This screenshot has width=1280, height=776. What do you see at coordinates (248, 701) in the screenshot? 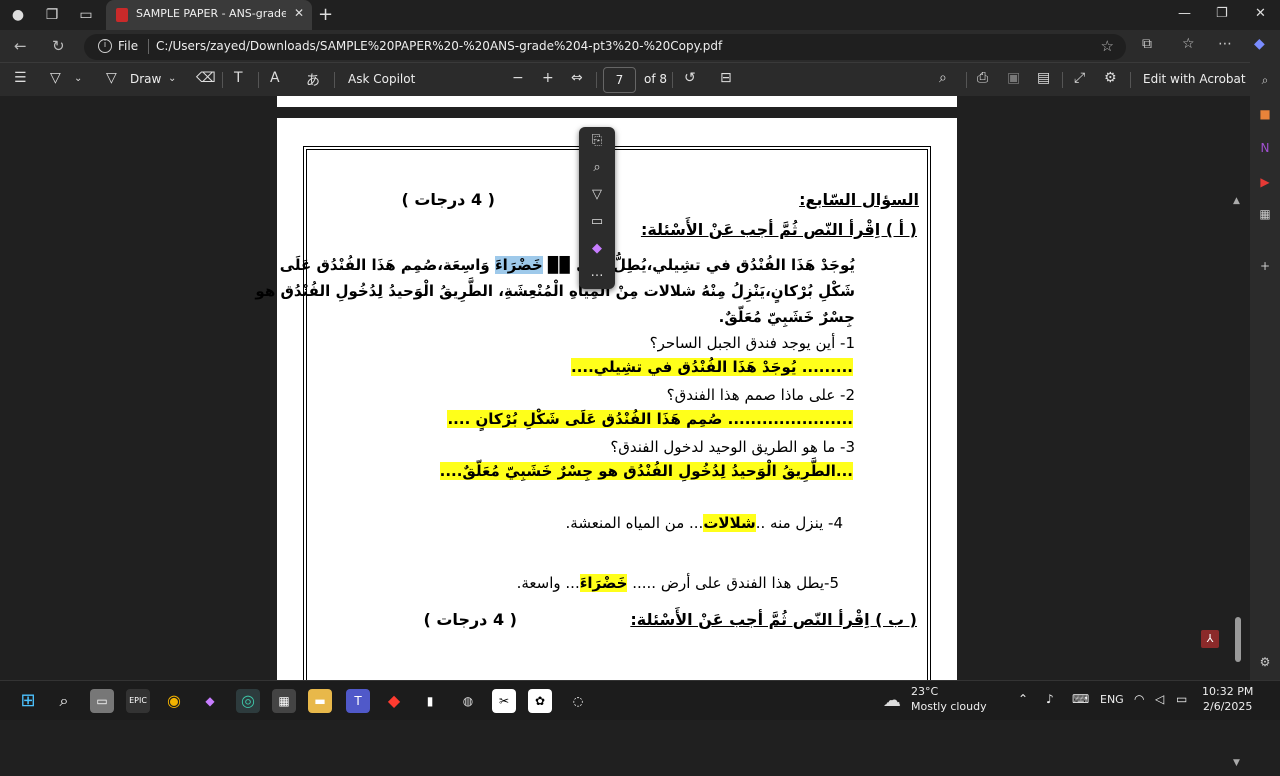
I see `edge-icon: ◎` at bounding box center [248, 701].